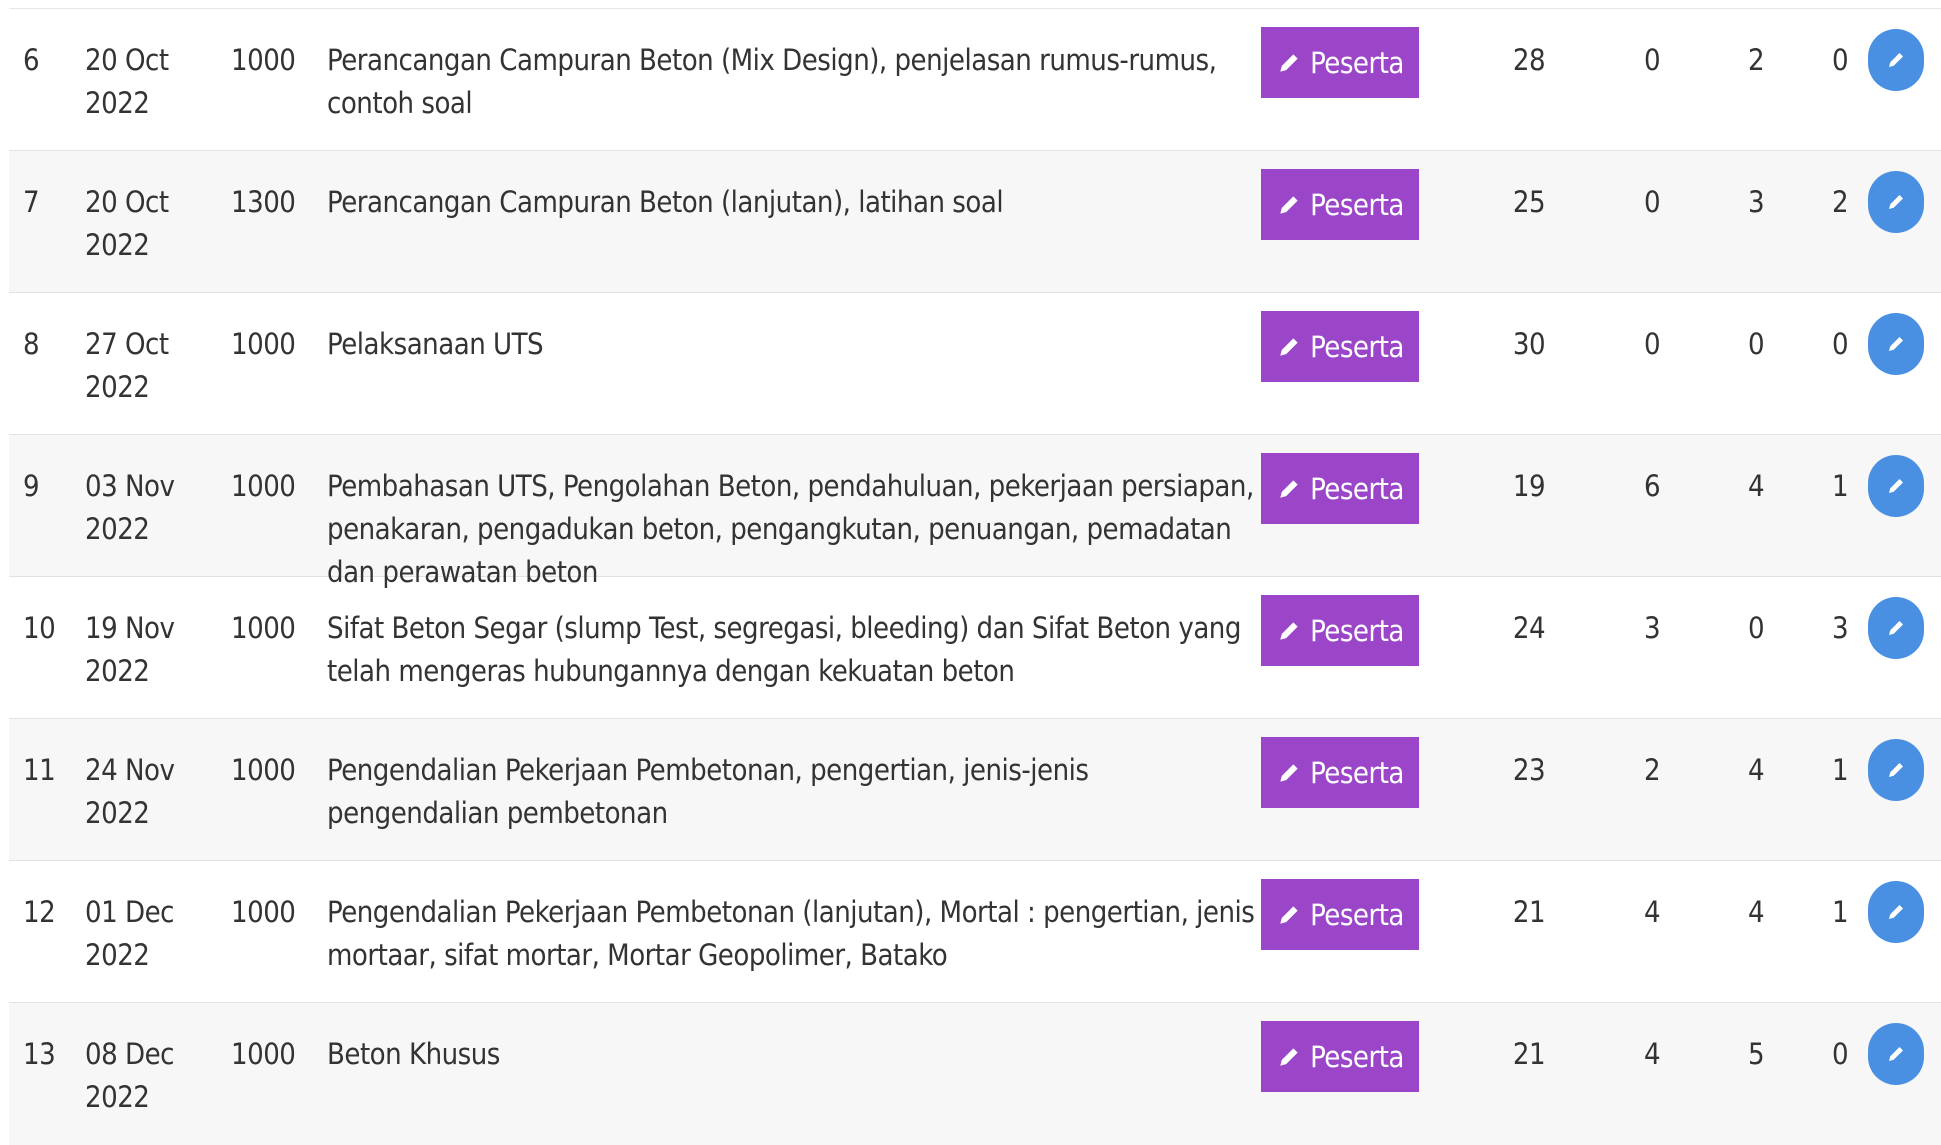 The image size is (1941, 1145). Describe the element at coordinates (39, 770) in the screenshot. I see `meeting-number: 11` at that location.